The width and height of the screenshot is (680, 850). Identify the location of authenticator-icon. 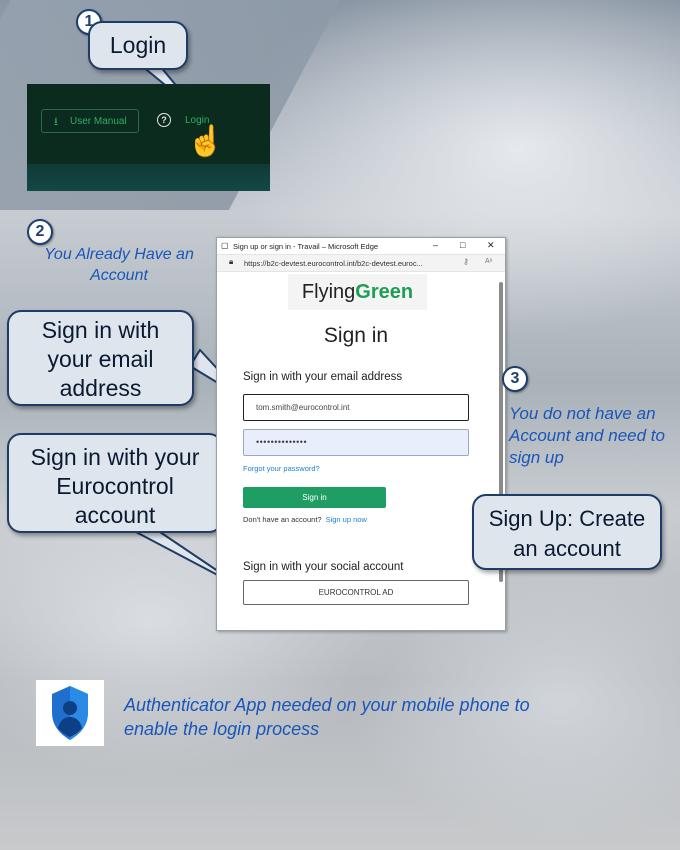
(70, 713).